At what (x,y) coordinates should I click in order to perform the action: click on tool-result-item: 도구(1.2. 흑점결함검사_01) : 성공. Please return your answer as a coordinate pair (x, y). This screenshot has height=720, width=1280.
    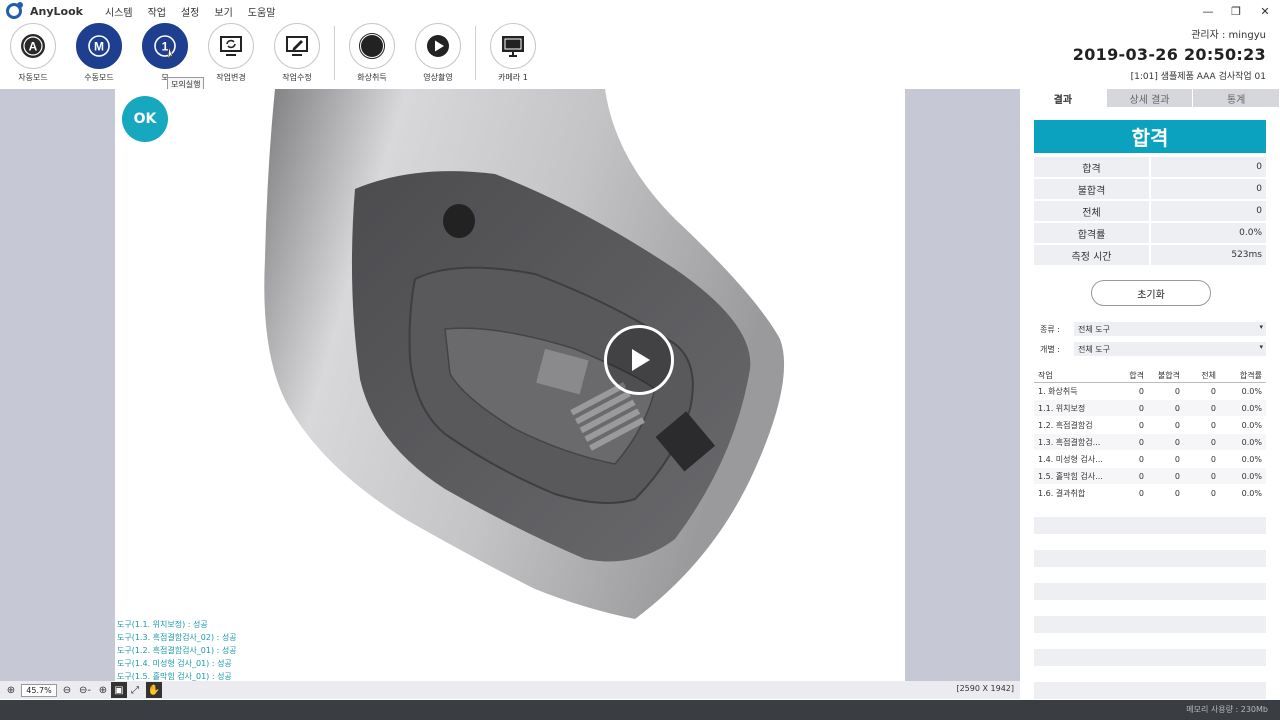
    Looking at the image, I should click on (177, 650).